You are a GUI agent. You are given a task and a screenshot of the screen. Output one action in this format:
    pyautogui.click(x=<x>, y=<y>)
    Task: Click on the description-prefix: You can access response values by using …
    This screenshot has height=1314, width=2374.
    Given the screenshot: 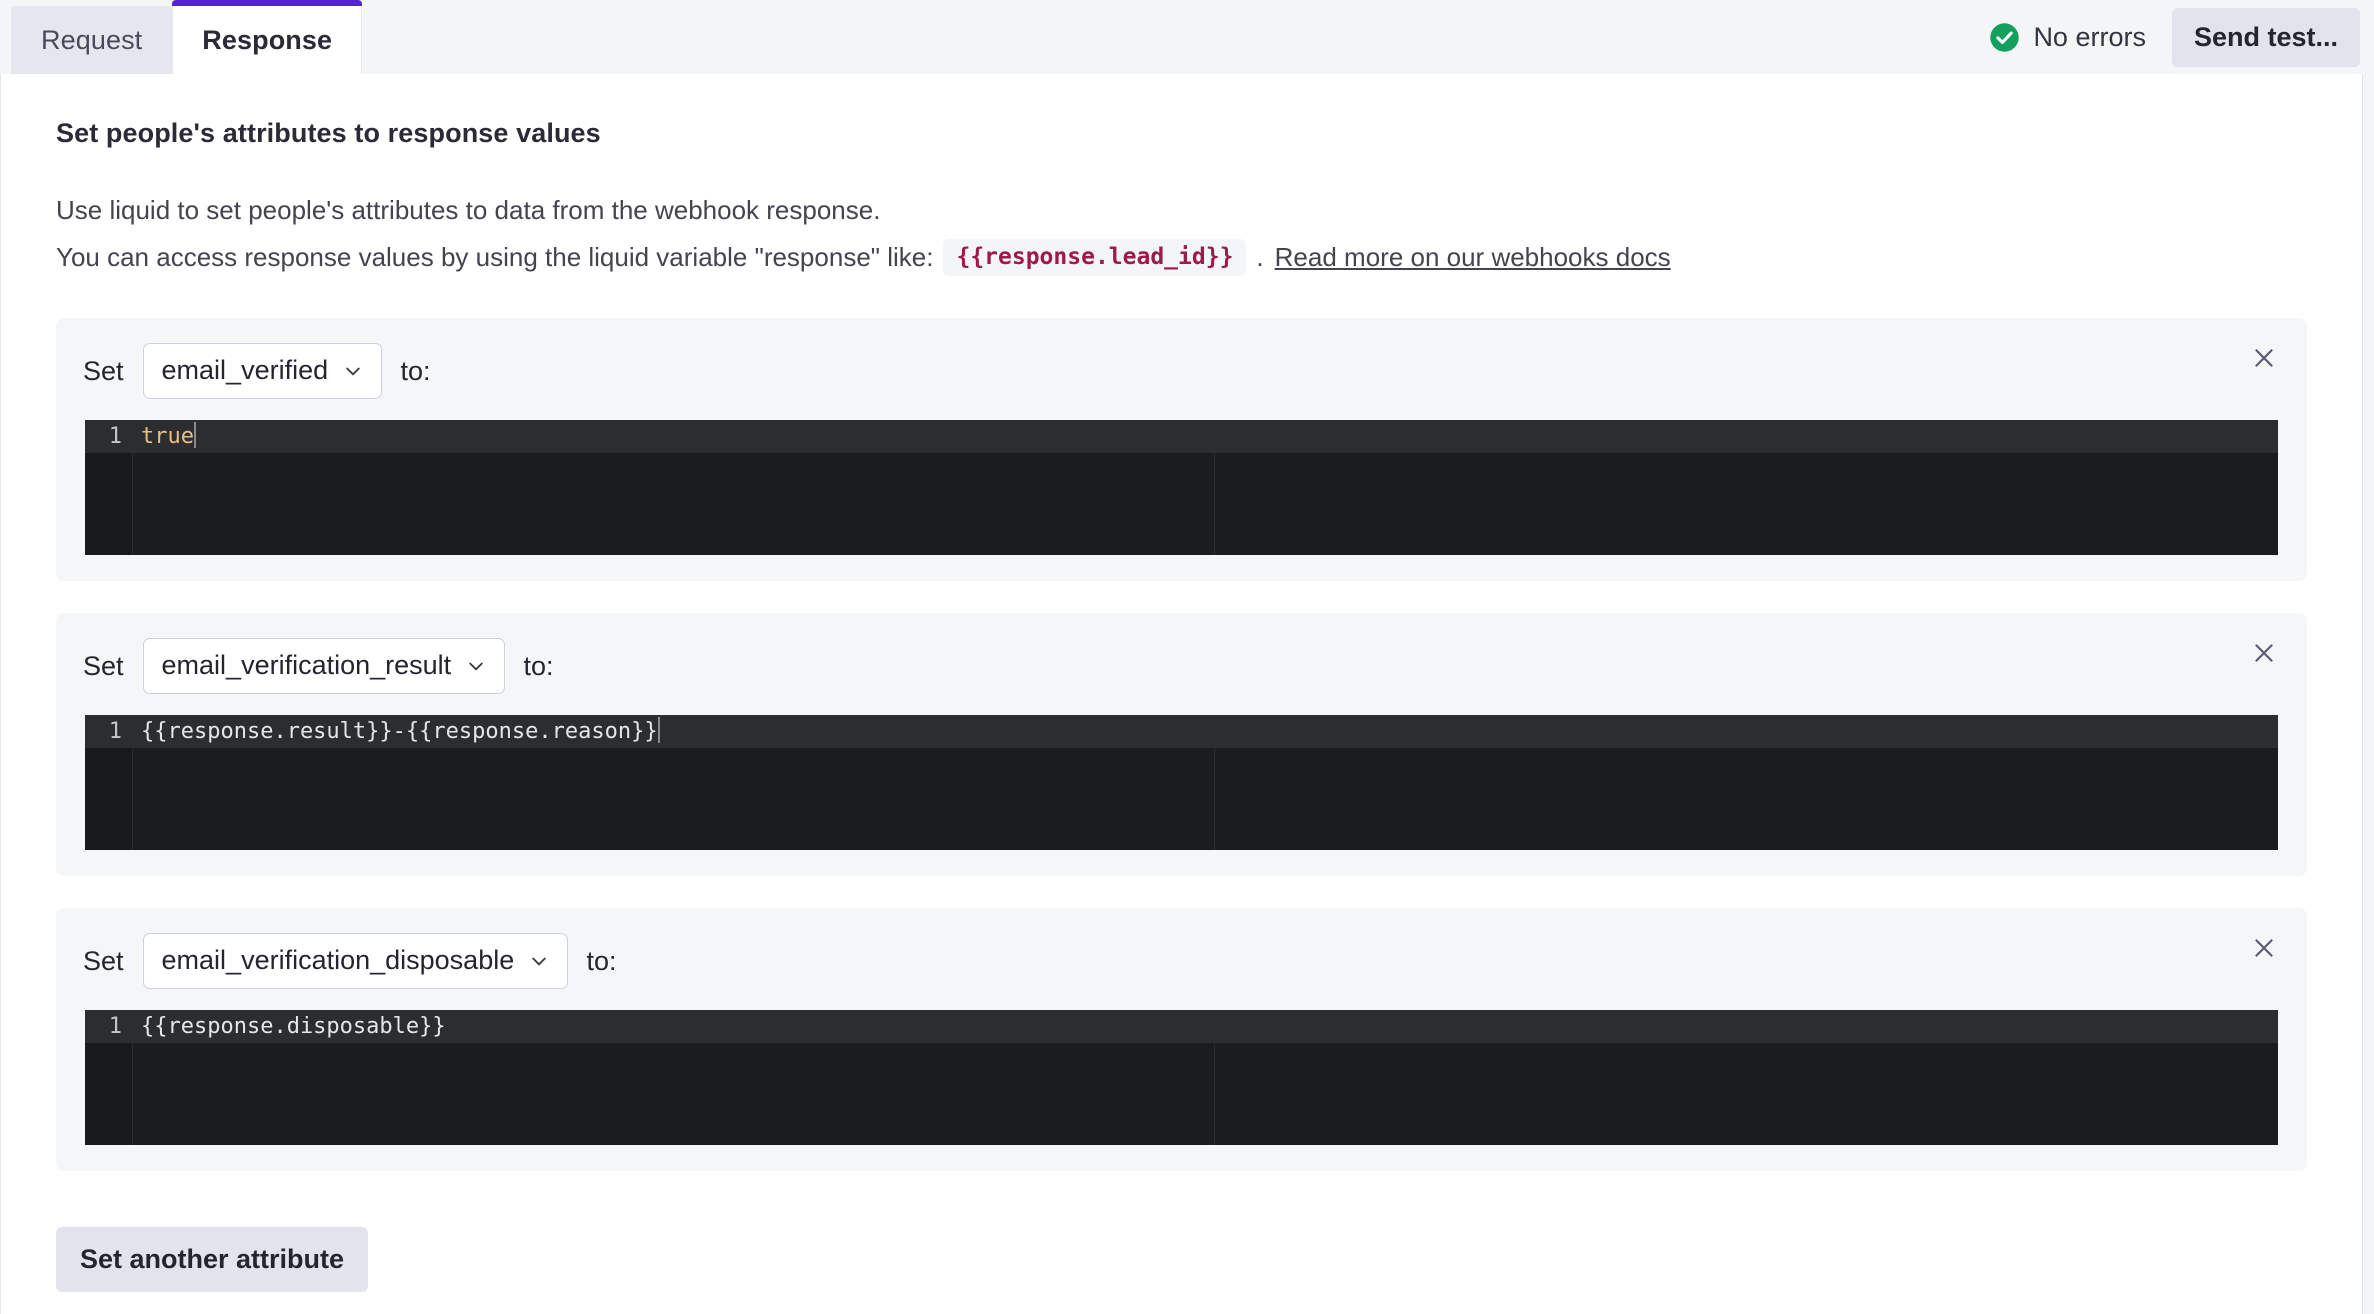 What is the action you would take?
    pyautogui.click(x=495, y=257)
    